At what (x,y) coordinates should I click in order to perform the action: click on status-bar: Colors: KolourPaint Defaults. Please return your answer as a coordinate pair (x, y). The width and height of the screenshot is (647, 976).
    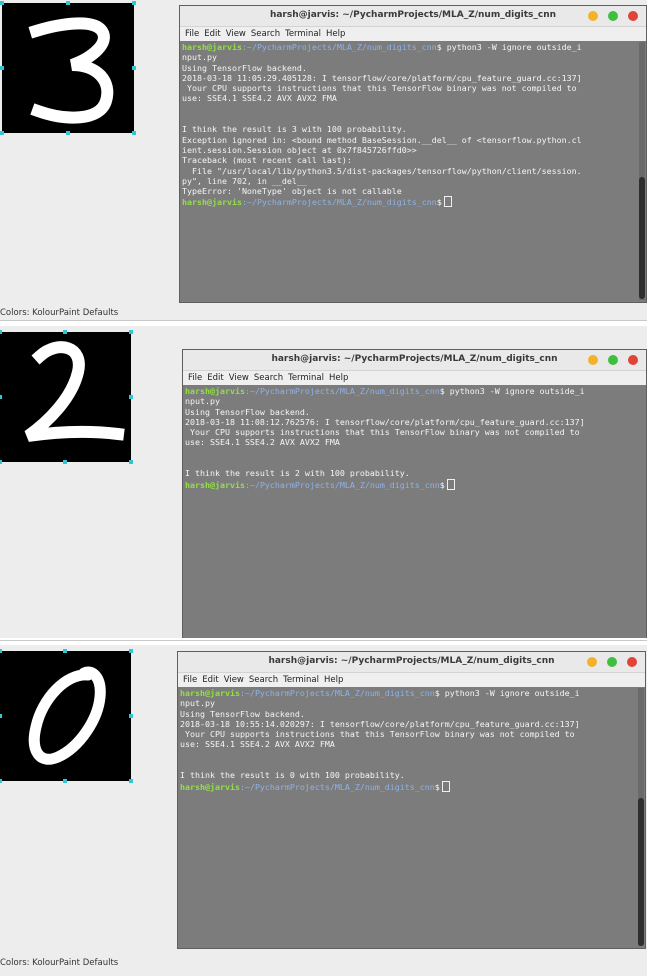
    Looking at the image, I should click on (59, 313).